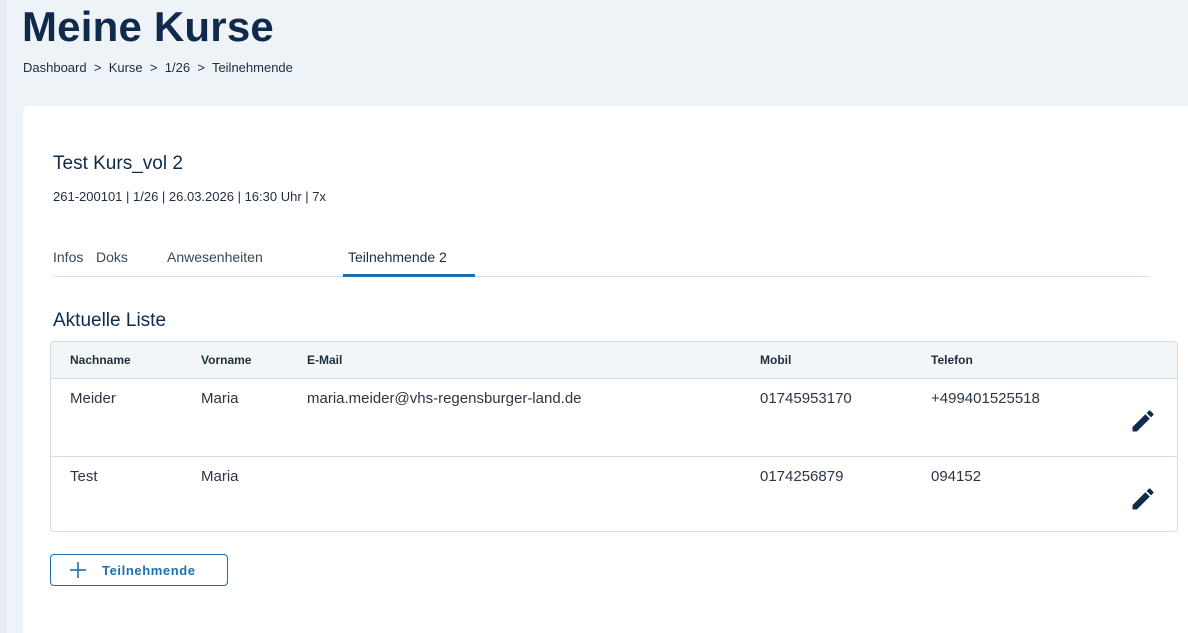  What do you see at coordinates (956, 476) in the screenshot?
I see `cell-telefon: 094152` at bounding box center [956, 476].